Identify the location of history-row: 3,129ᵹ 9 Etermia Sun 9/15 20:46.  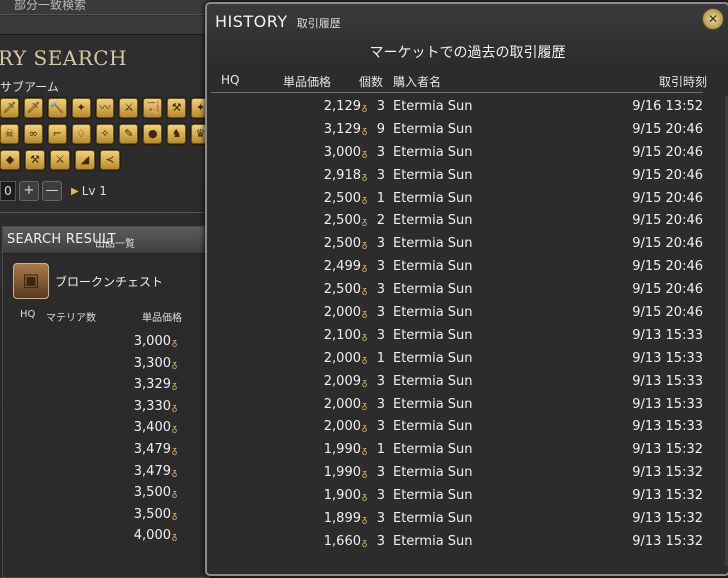
(467, 130).